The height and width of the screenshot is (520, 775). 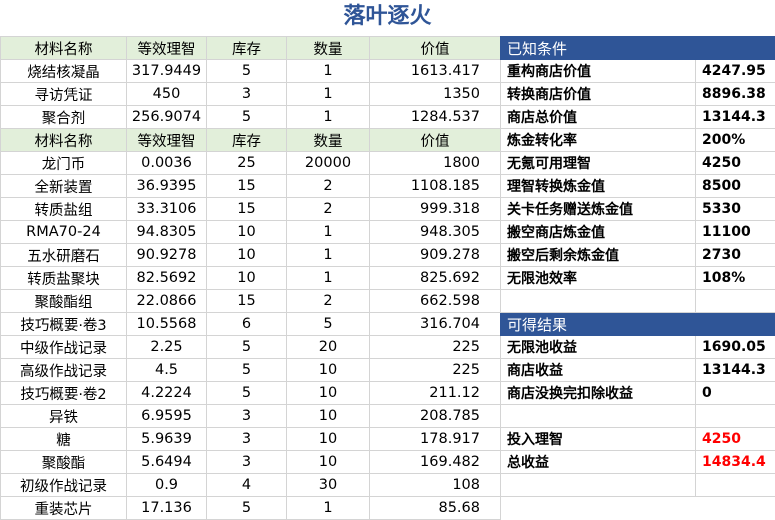 What do you see at coordinates (435, 416) in the screenshot?
I see `cell-value: 208.785` at bounding box center [435, 416].